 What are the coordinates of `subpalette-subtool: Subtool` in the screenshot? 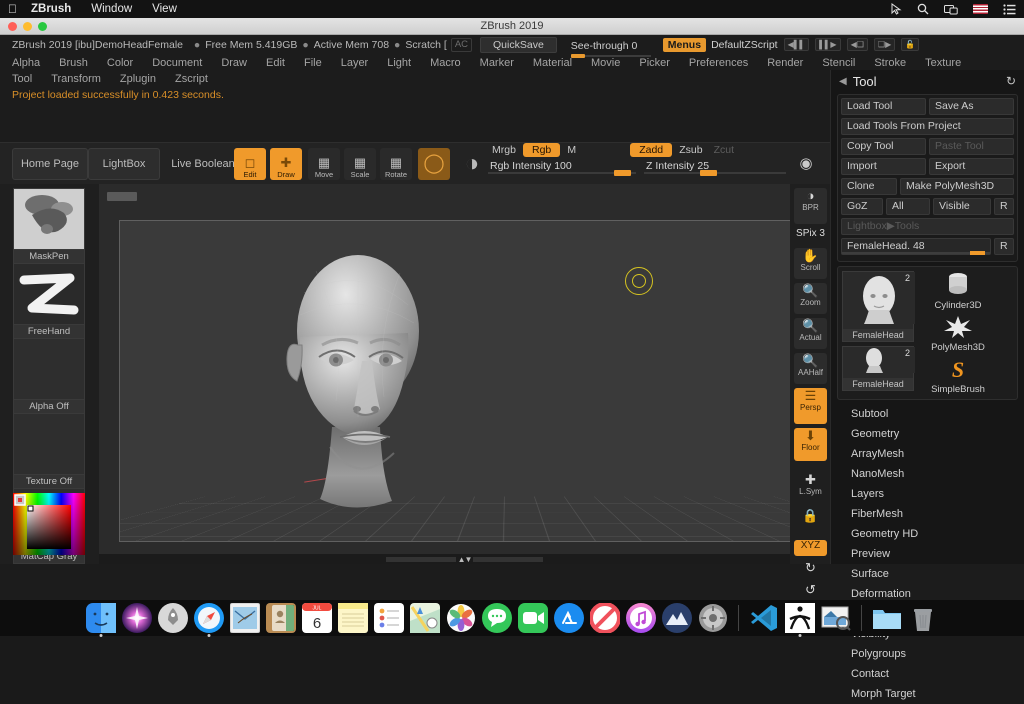 It's located at (927, 414).